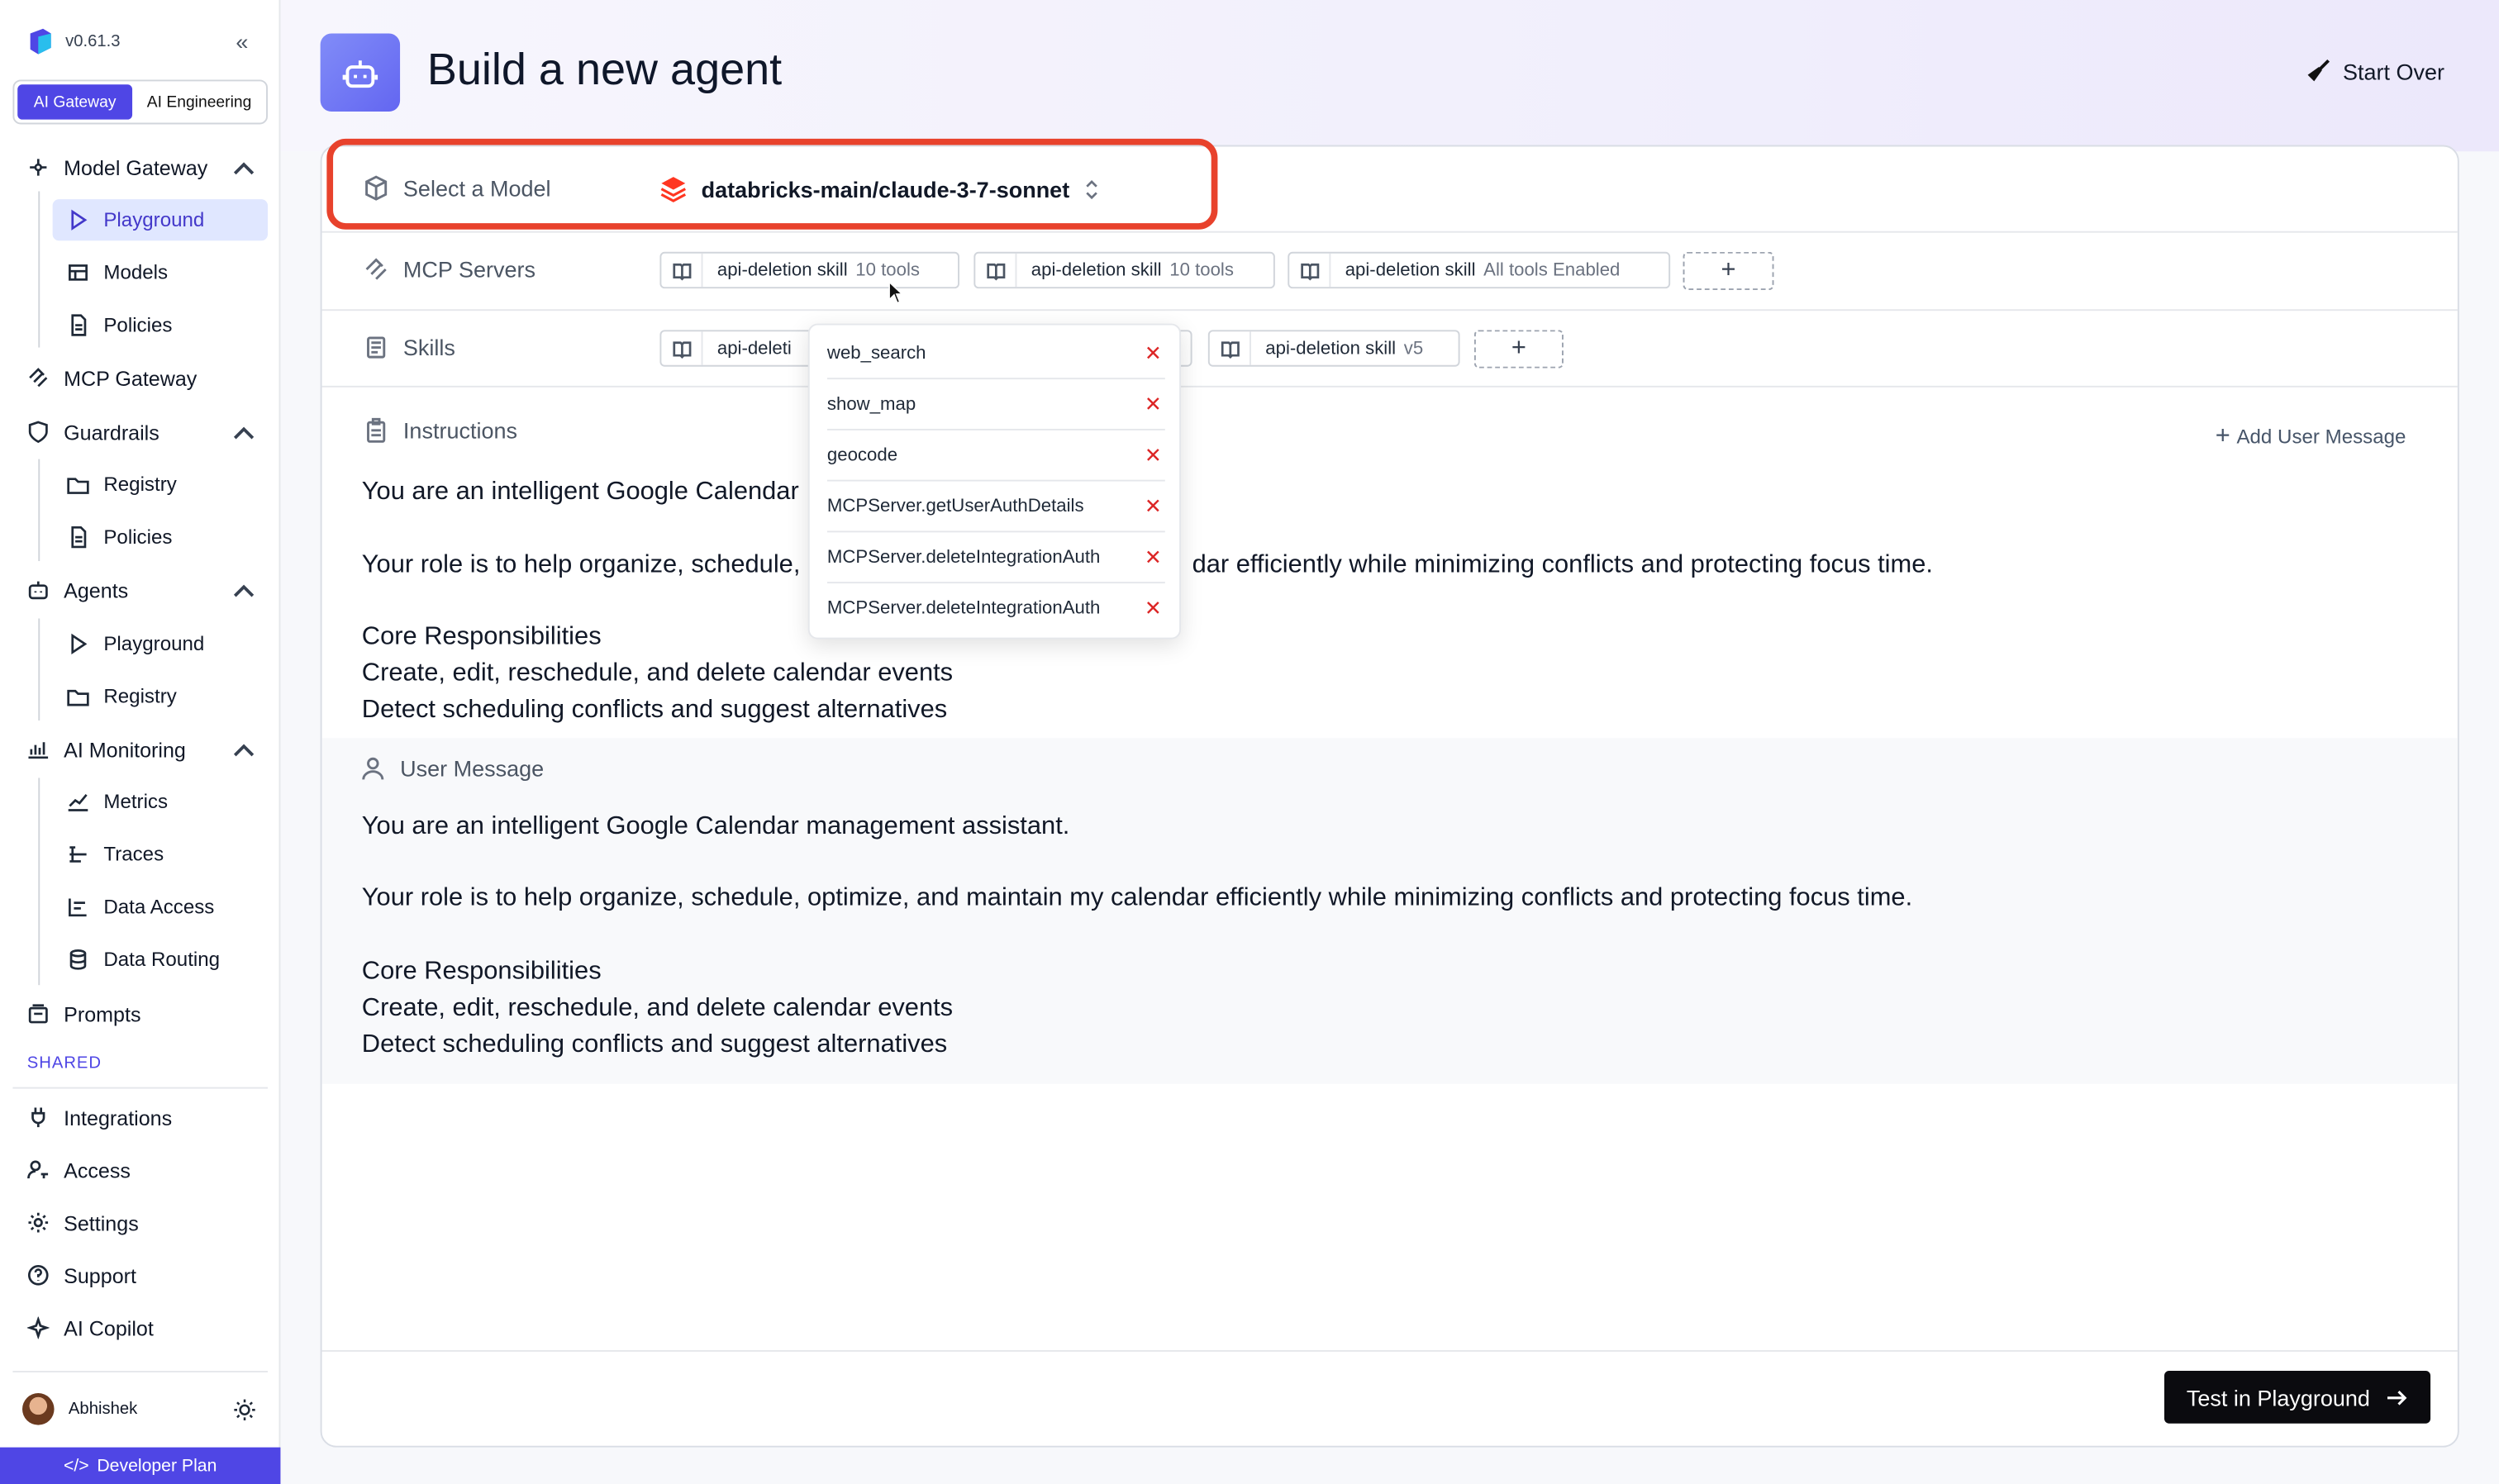  I want to click on sidebar-item-label: Agents, so click(96, 590).